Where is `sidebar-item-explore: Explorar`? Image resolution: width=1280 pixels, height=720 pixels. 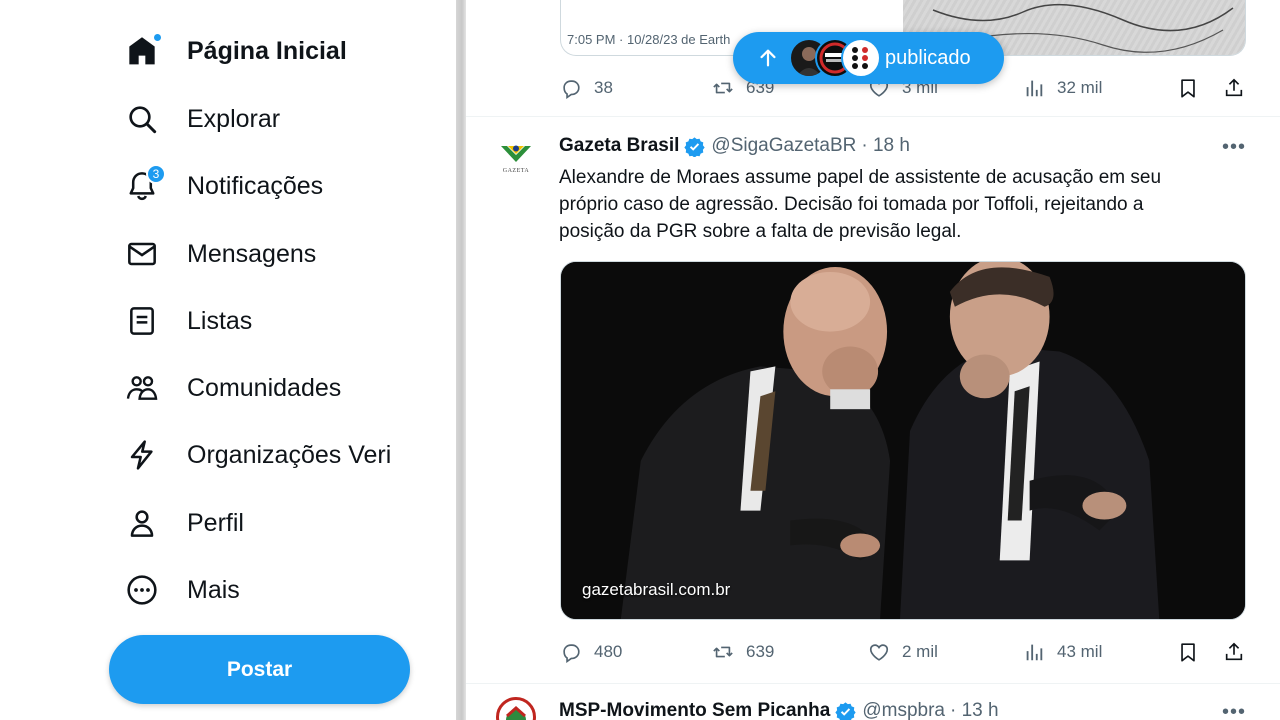
sidebar-item-explore: Explorar is located at coordinates (202, 119).